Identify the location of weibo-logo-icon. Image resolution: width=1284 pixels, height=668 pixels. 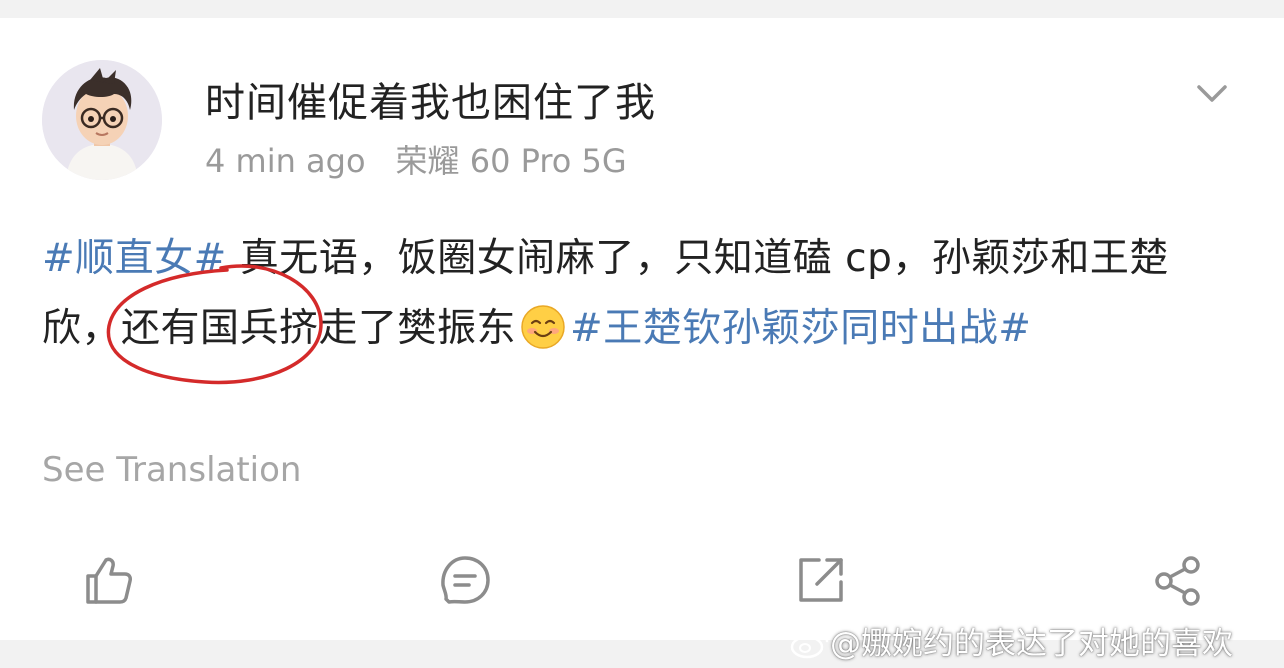
(810, 643).